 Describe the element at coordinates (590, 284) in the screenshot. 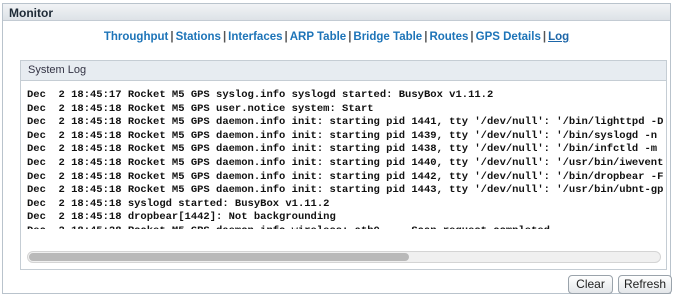

I see `clear-button: Clear` at that location.